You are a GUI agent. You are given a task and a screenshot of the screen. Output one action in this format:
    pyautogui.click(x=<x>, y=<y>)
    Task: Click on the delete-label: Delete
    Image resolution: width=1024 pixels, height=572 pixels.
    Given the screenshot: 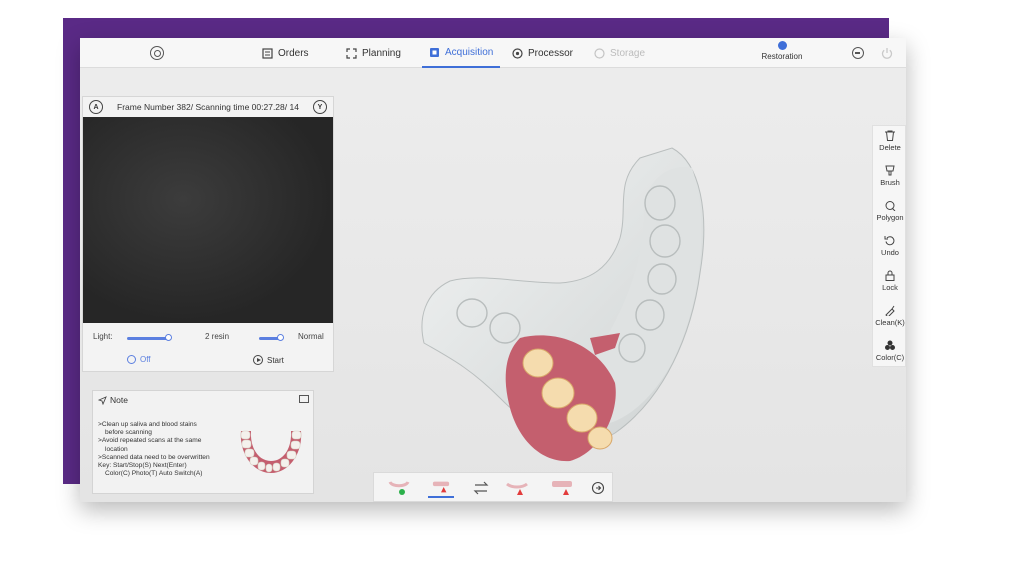 What is the action you would take?
    pyautogui.click(x=890, y=147)
    